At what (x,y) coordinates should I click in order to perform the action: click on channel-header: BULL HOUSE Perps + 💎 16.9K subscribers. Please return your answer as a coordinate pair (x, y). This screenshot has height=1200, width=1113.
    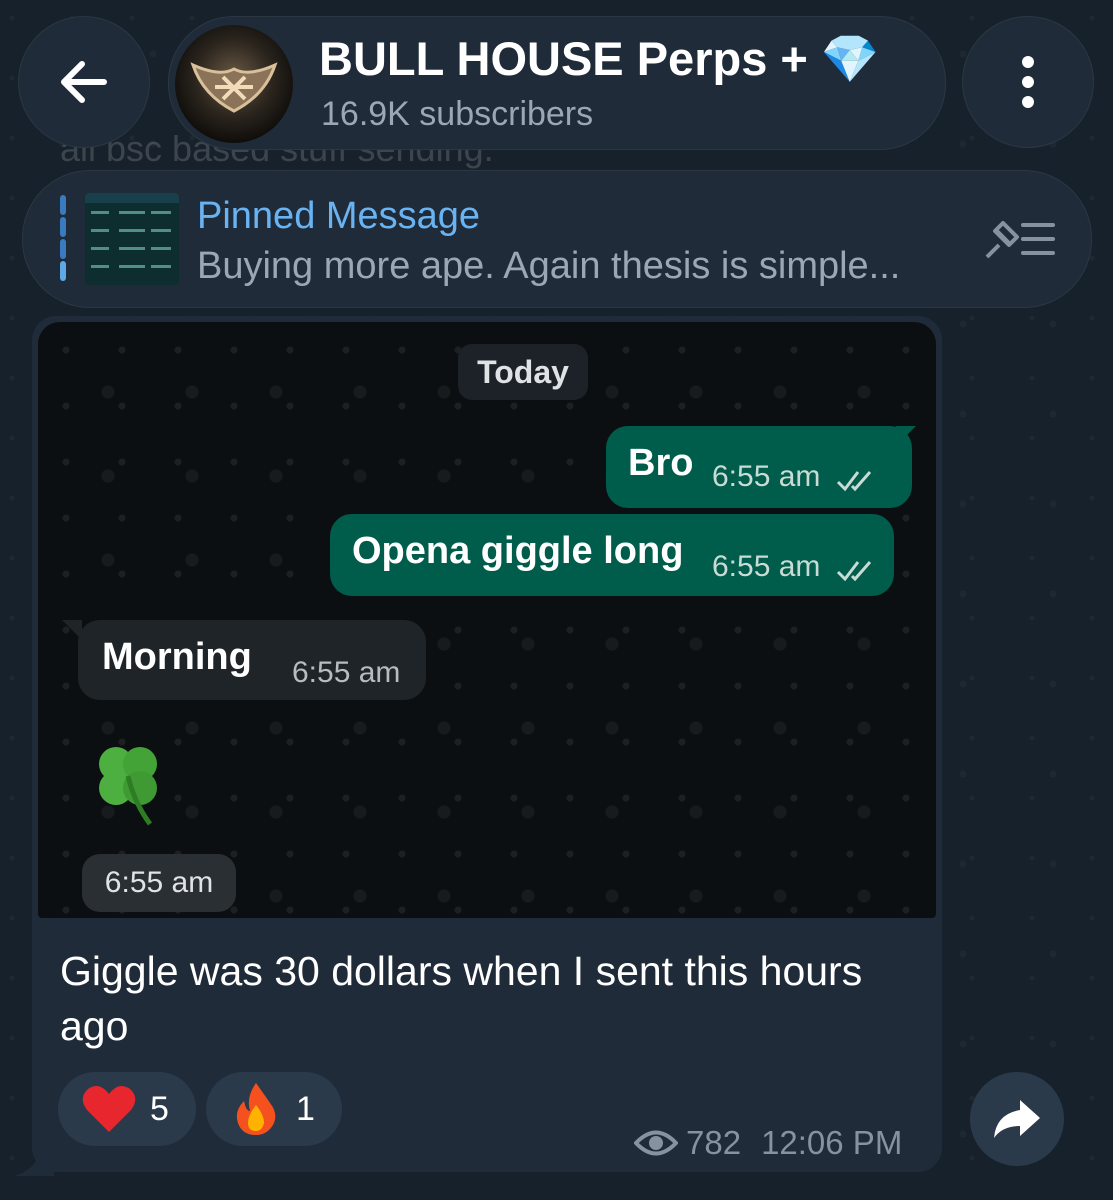
    Looking at the image, I should click on (557, 83).